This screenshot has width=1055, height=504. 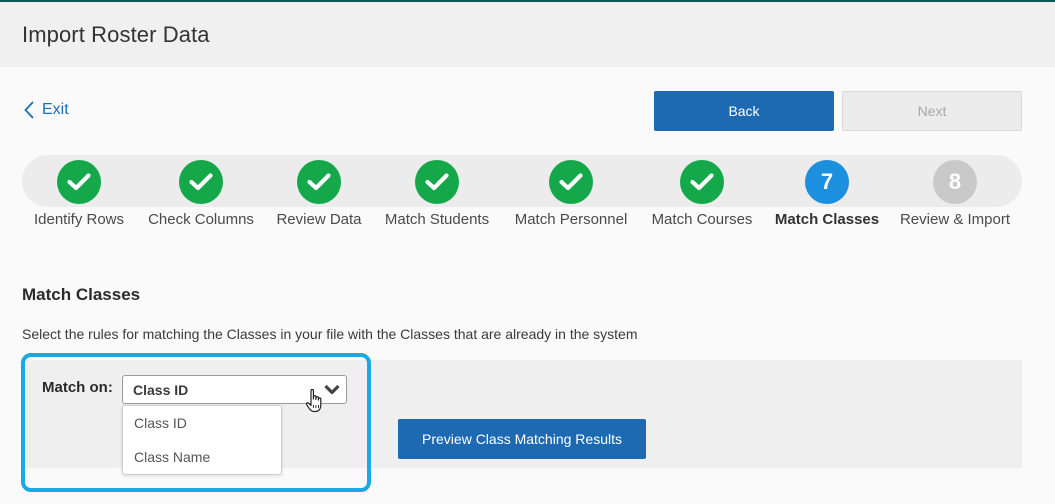 I want to click on step-label: Match Personnel, so click(x=571, y=219).